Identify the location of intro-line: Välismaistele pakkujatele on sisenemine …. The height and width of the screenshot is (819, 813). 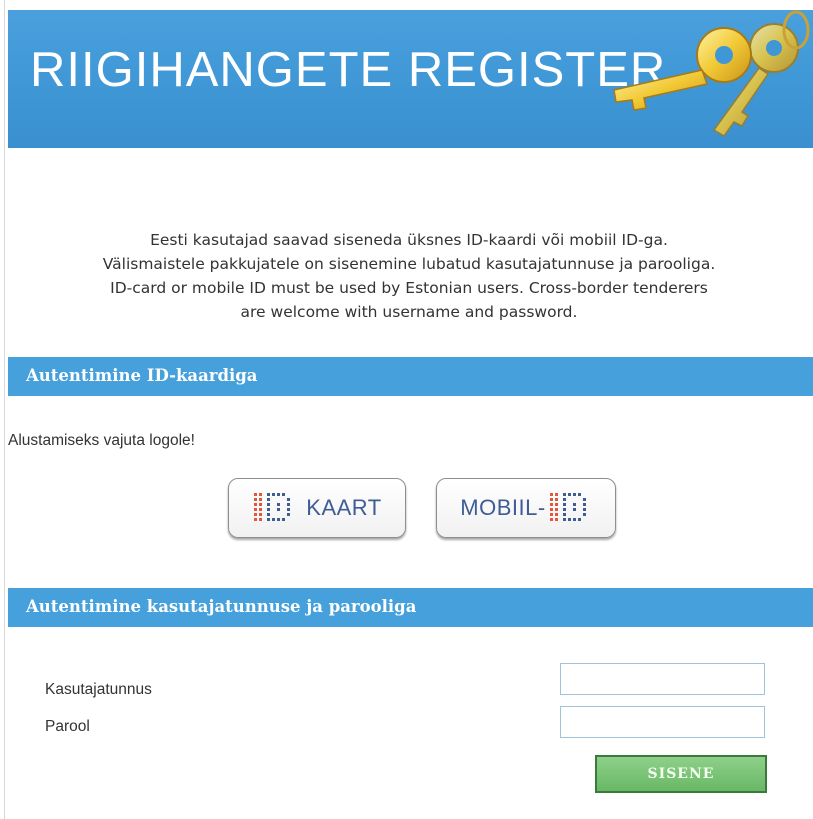
(409, 264).